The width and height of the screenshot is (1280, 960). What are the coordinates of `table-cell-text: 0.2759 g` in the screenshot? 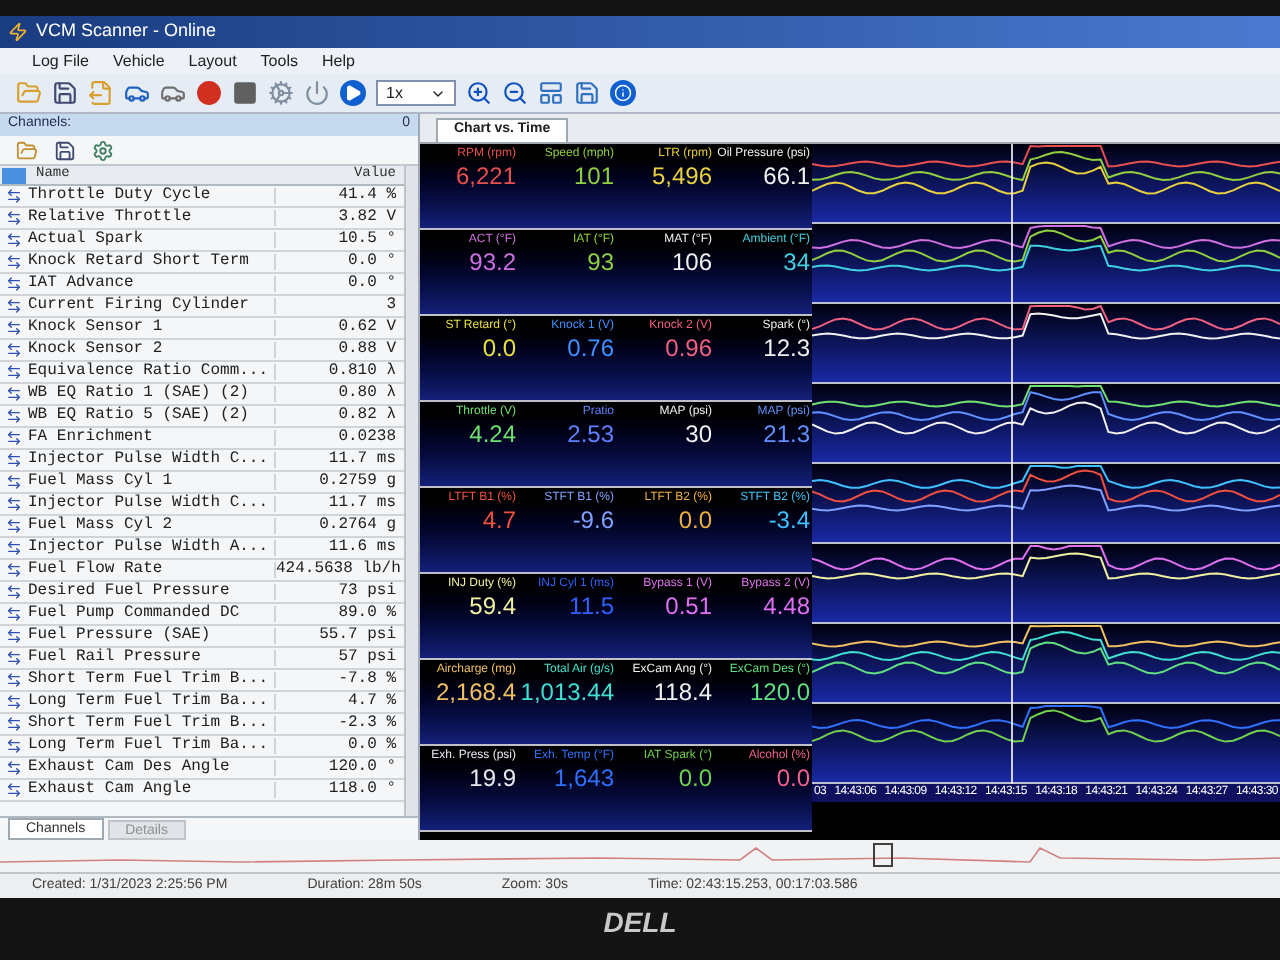 It's located at (357, 482).